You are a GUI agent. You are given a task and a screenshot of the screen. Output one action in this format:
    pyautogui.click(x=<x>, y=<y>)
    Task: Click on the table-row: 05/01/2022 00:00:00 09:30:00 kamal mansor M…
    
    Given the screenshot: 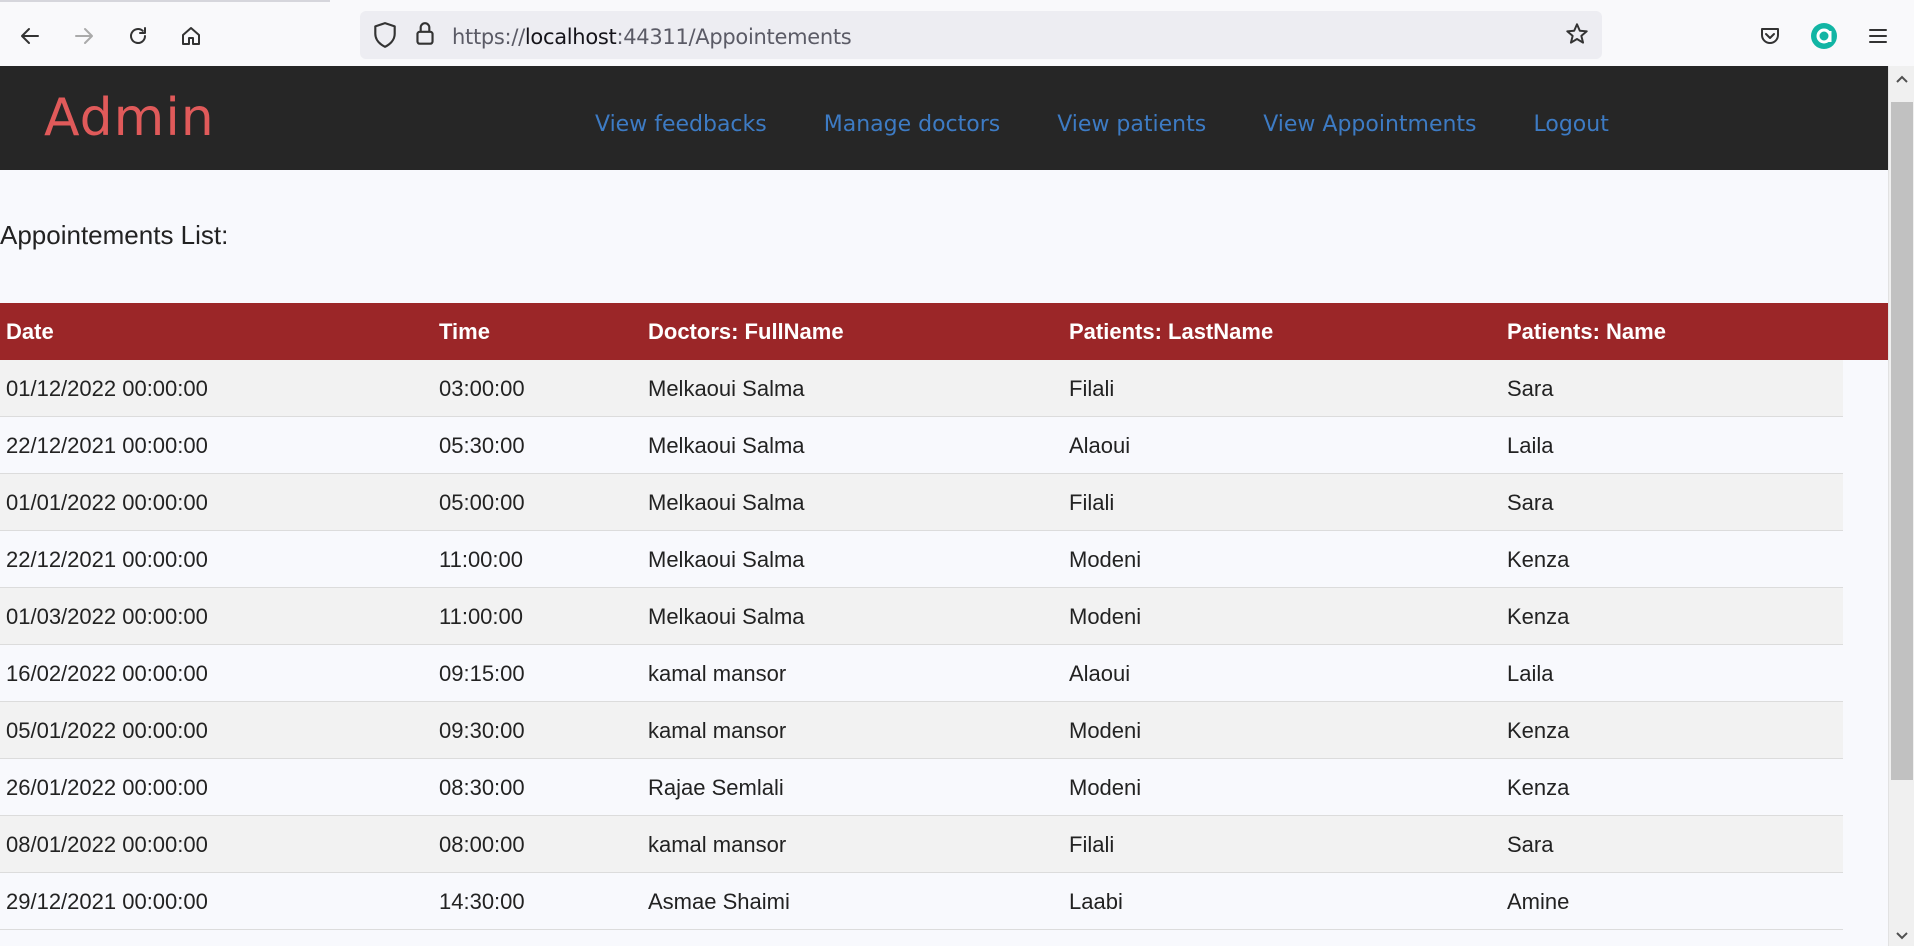 What is the action you would take?
    pyautogui.click(x=921, y=730)
    